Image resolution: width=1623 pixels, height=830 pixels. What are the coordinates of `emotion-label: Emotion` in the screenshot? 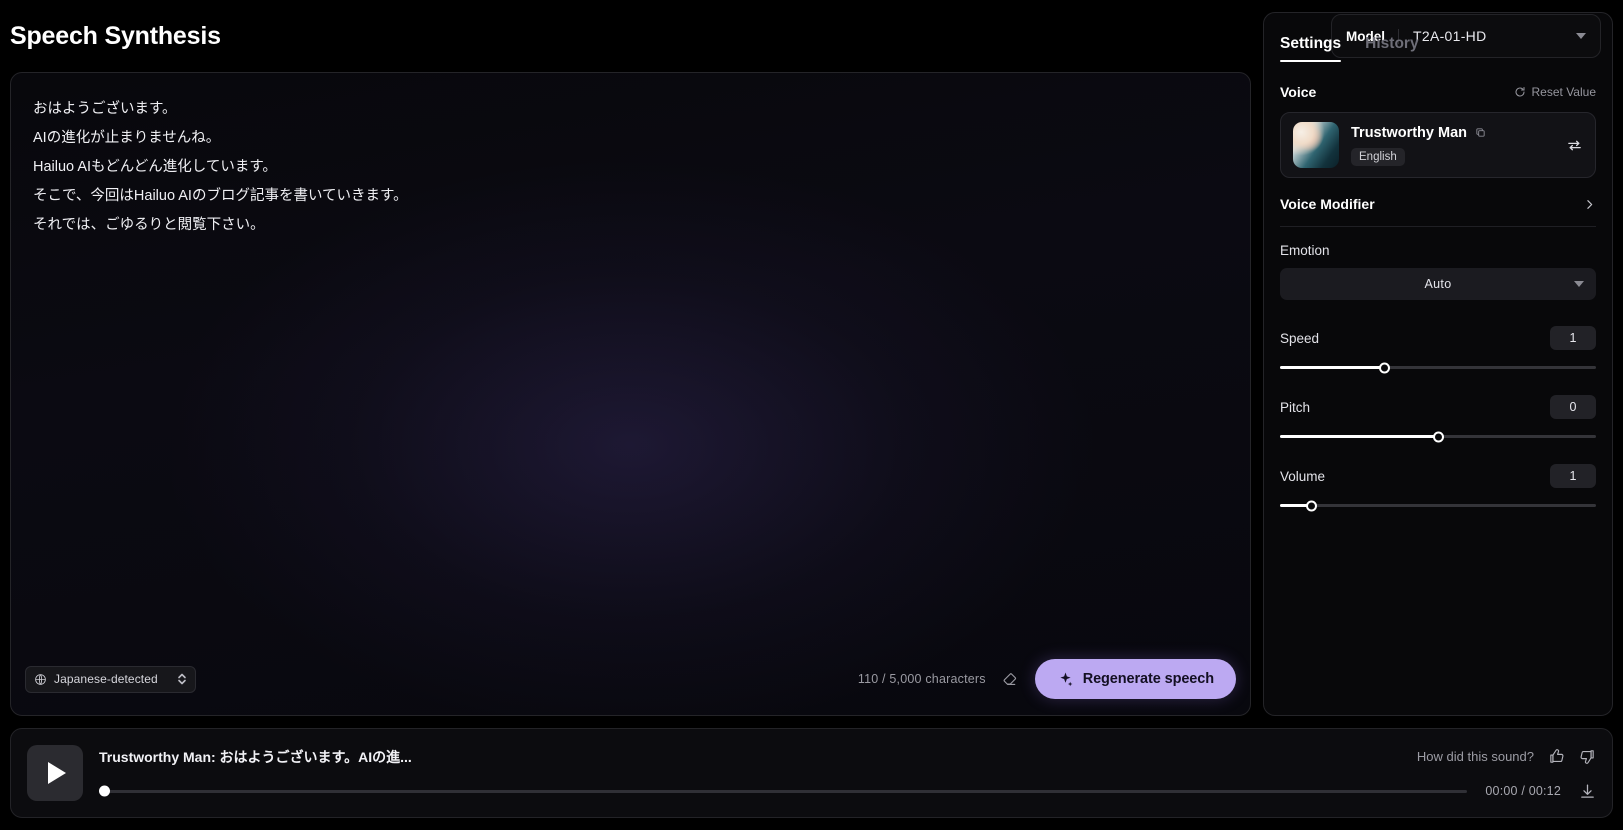 It's located at (1305, 250).